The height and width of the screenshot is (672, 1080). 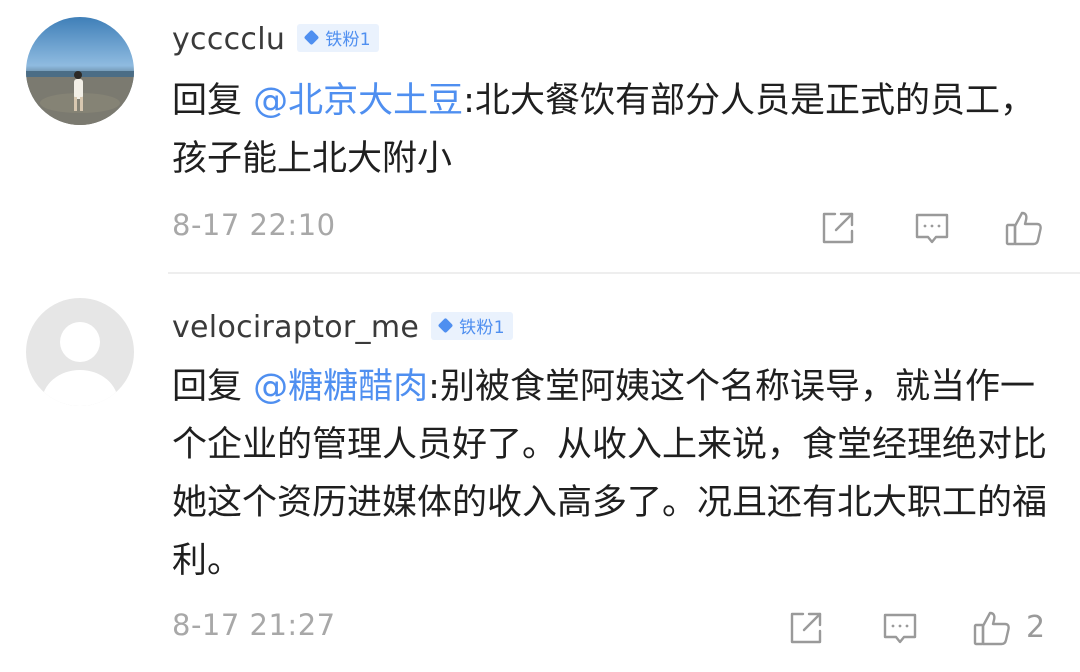 I want to click on like-count: 2, so click(x=1036, y=627).